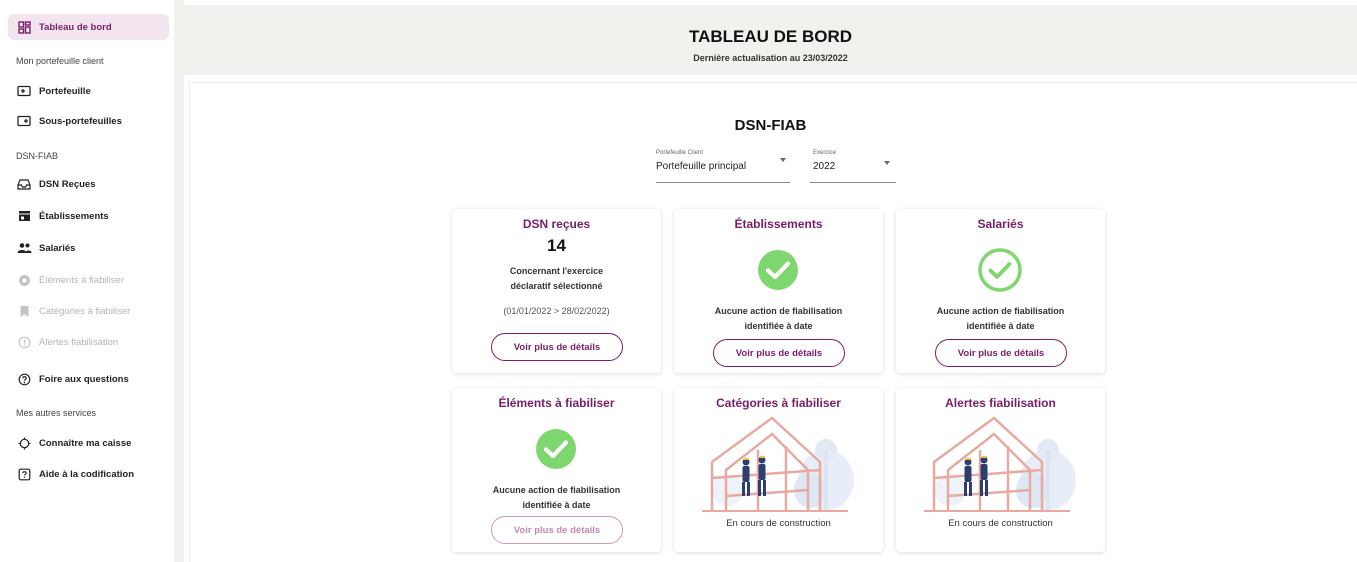 Image resolution: width=1357 pixels, height=562 pixels. Describe the element at coordinates (770, 58) in the screenshot. I see `last-update-text: Dernière actualisation au 23/03/2022` at that location.